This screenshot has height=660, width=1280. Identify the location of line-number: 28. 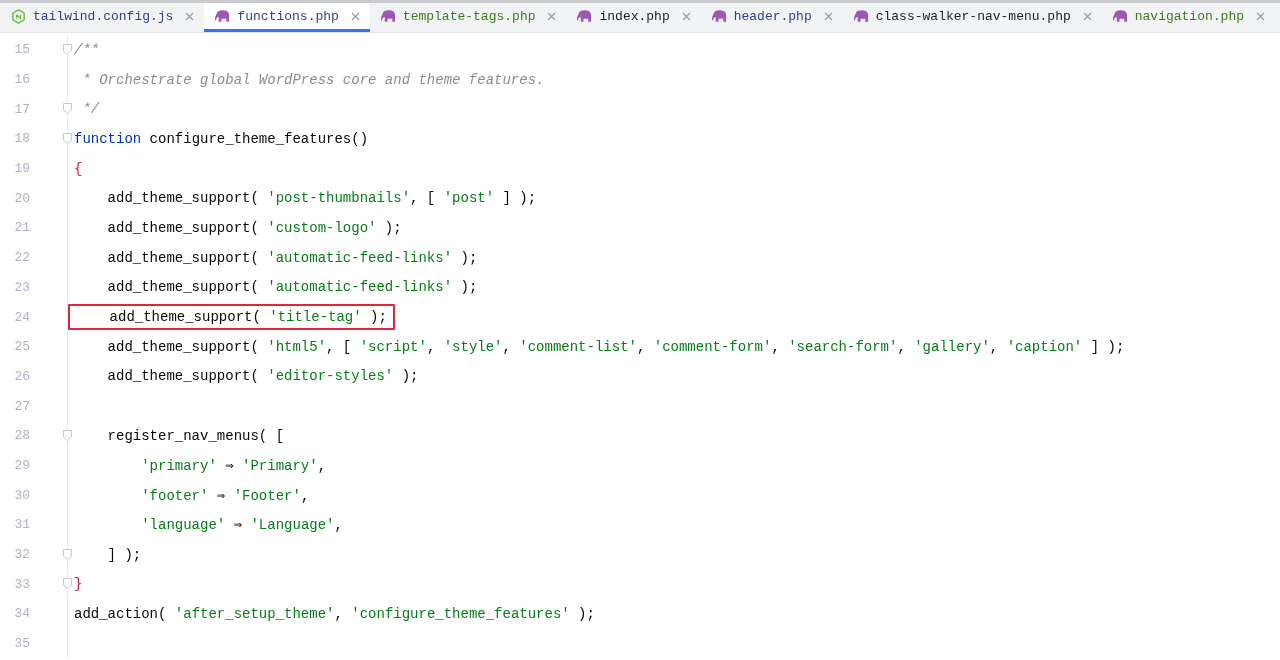
(21, 436).